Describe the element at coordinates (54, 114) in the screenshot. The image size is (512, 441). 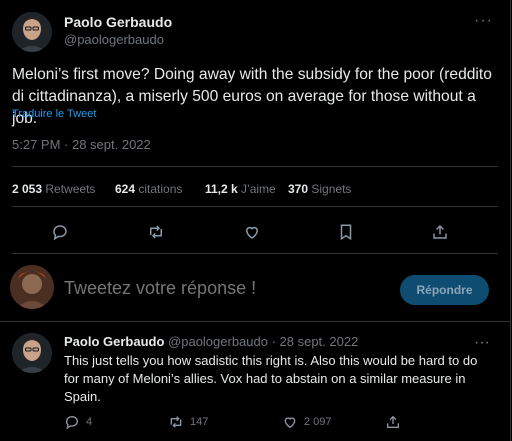
I see `translate-link: Traduire le Tweet` at that location.